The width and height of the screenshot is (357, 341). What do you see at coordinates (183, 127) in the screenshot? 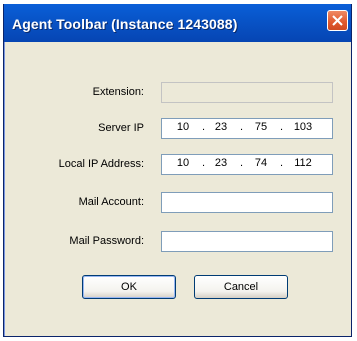
I see `server-ip-octet-1: 10` at bounding box center [183, 127].